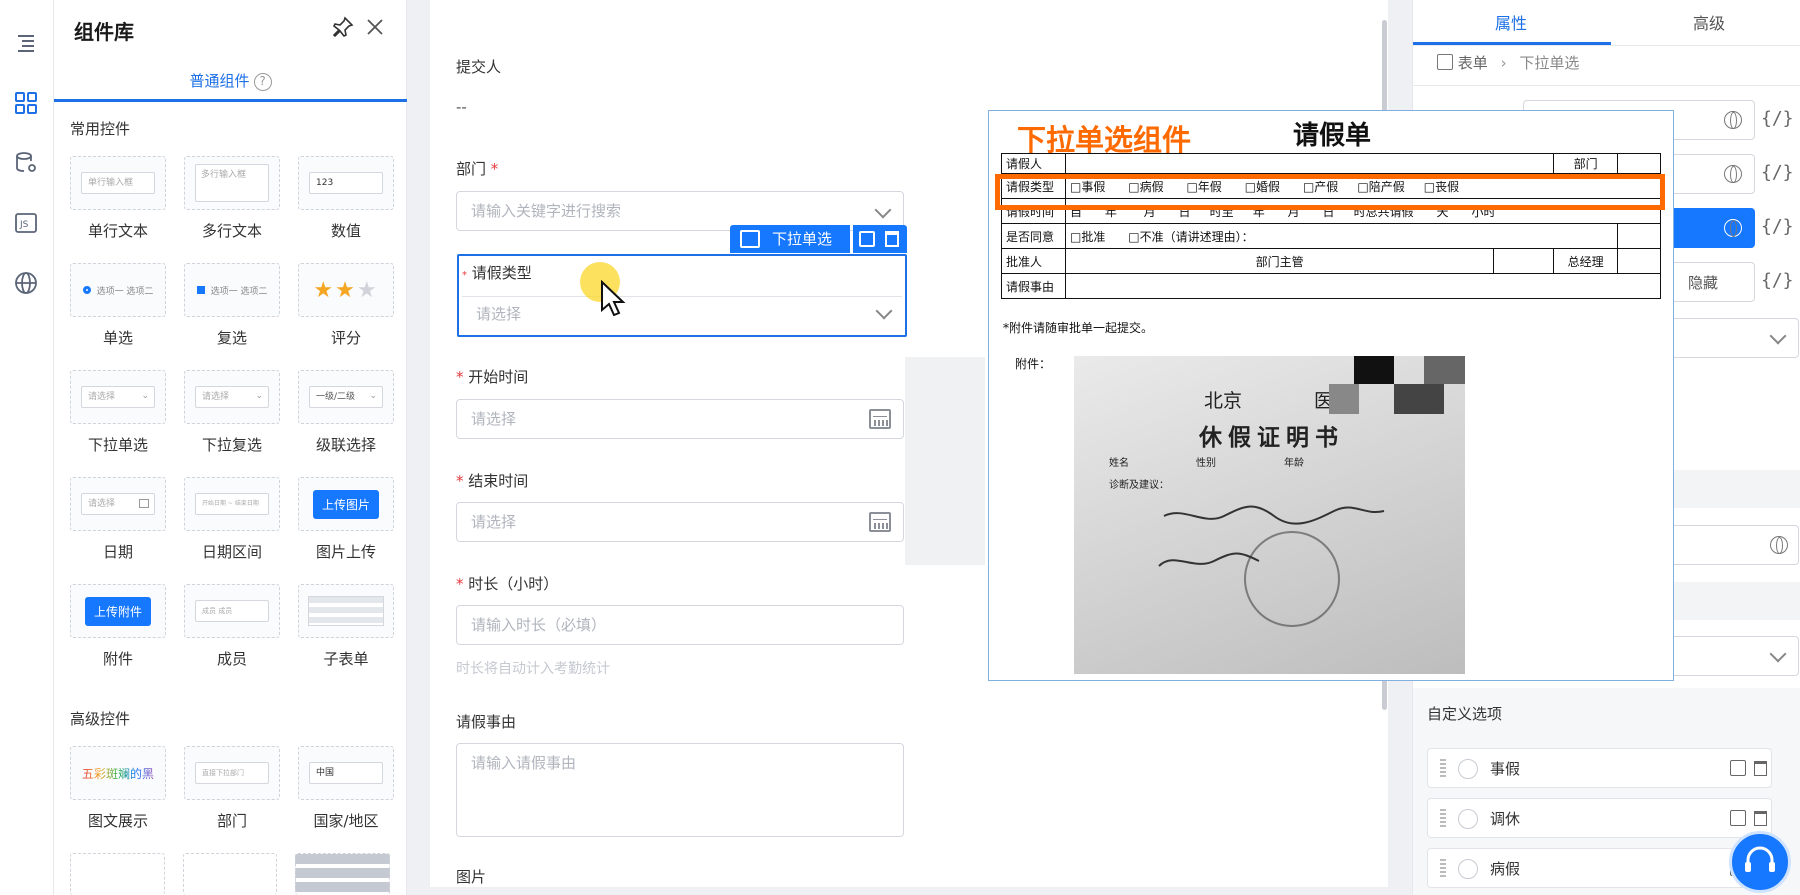 This screenshot has height=895, width=1800. I want to click on component-radio: 选项一 选项二 单选, so click(118, 316).